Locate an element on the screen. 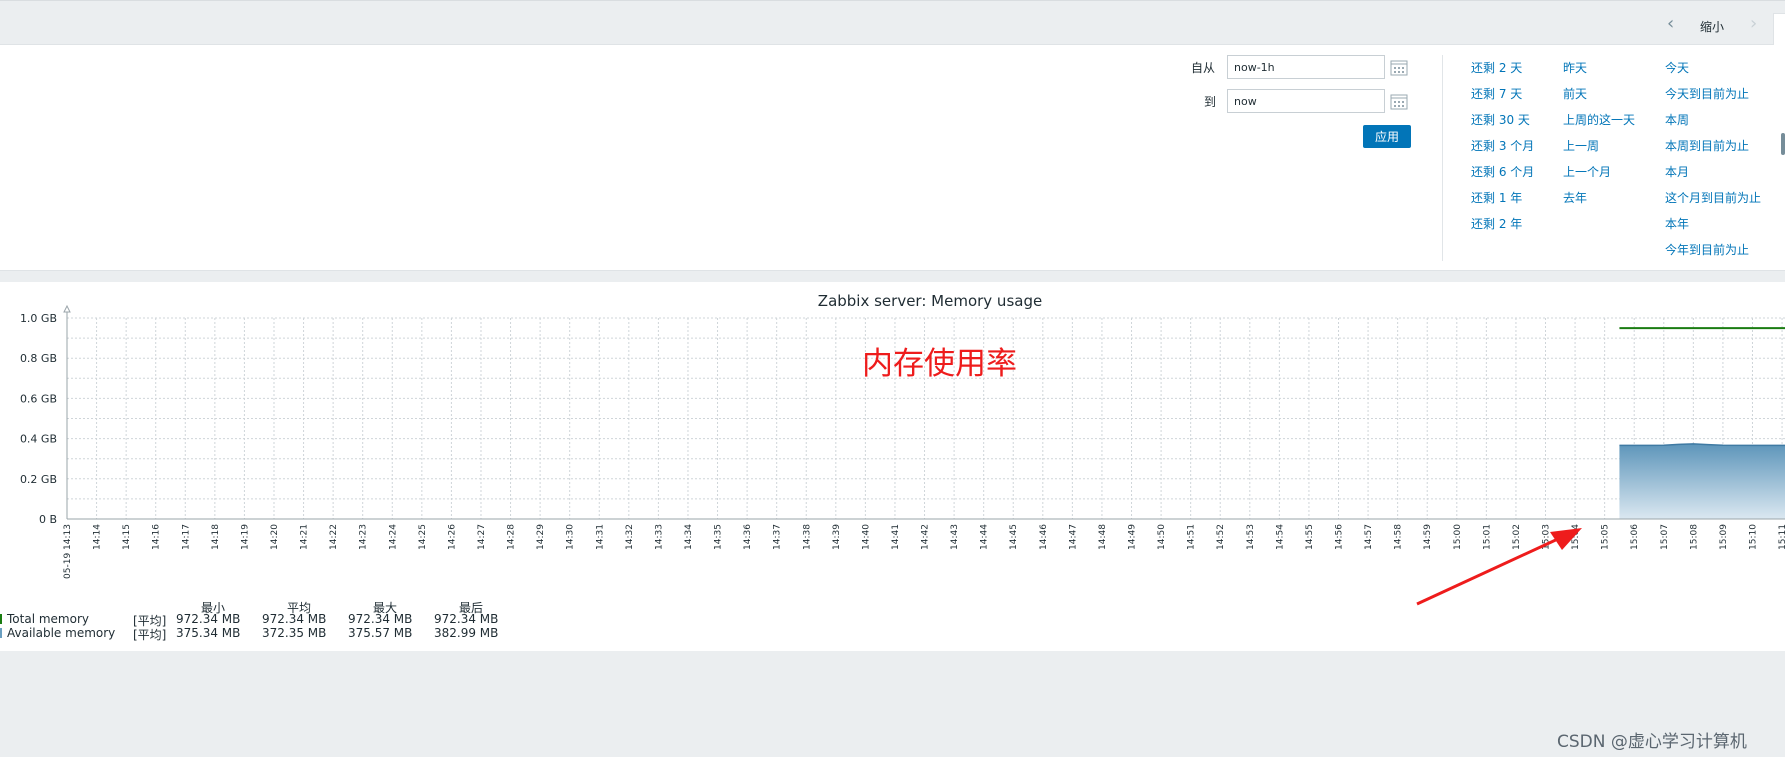 This screenshot has height=757, width=1785. series-area-available-memory is located at coordinates (1702, 481).